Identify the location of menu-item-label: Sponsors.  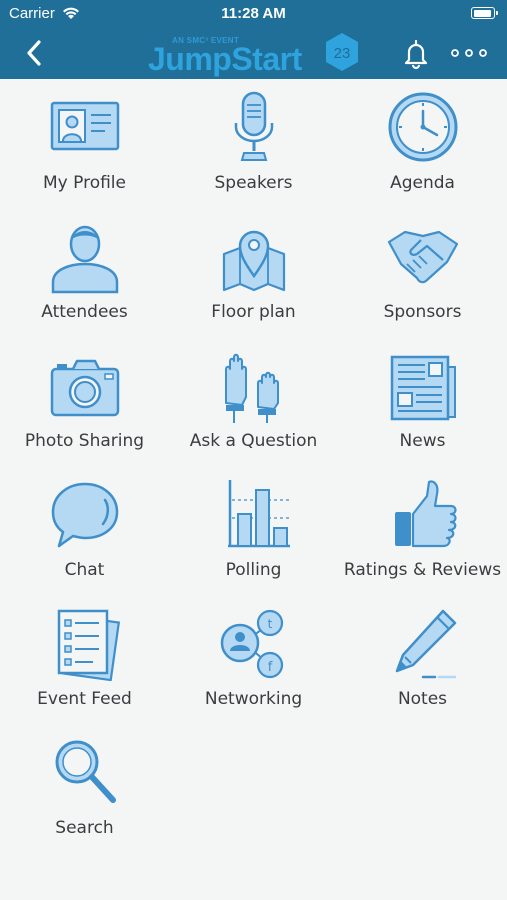
(422, 312).